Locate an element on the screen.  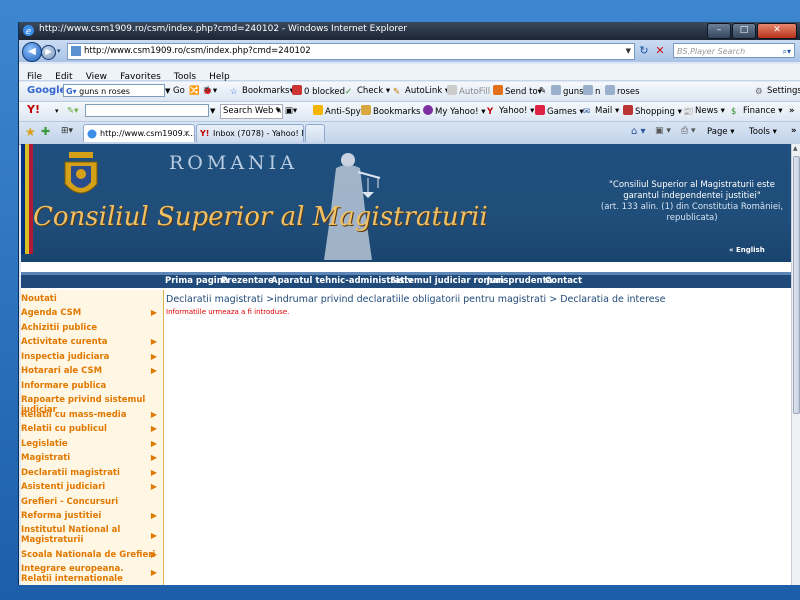
sidebar-item: Hotarari ale CSM ▶ is located at coordinates (91, 371).